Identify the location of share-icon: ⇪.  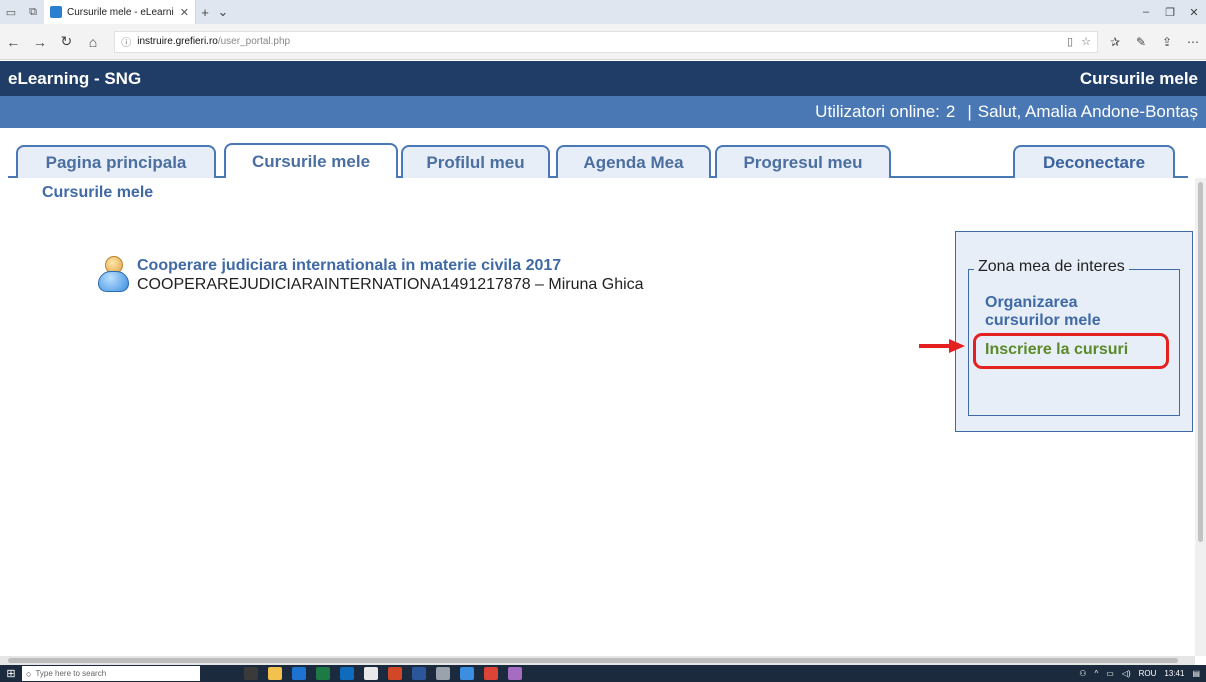
(1167, 42).